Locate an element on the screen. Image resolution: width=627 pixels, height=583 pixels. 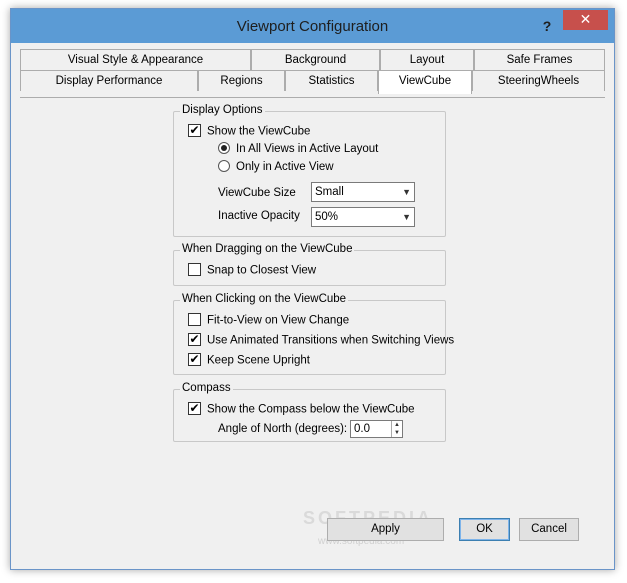
snap-checkbox: Snap to Closest View is located at coordinates (252, 270).